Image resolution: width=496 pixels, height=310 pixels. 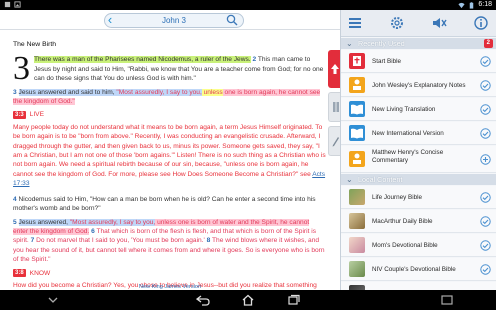 I want to click on reader-toolbar: John 3 ‹, so click(x=170, y=20).